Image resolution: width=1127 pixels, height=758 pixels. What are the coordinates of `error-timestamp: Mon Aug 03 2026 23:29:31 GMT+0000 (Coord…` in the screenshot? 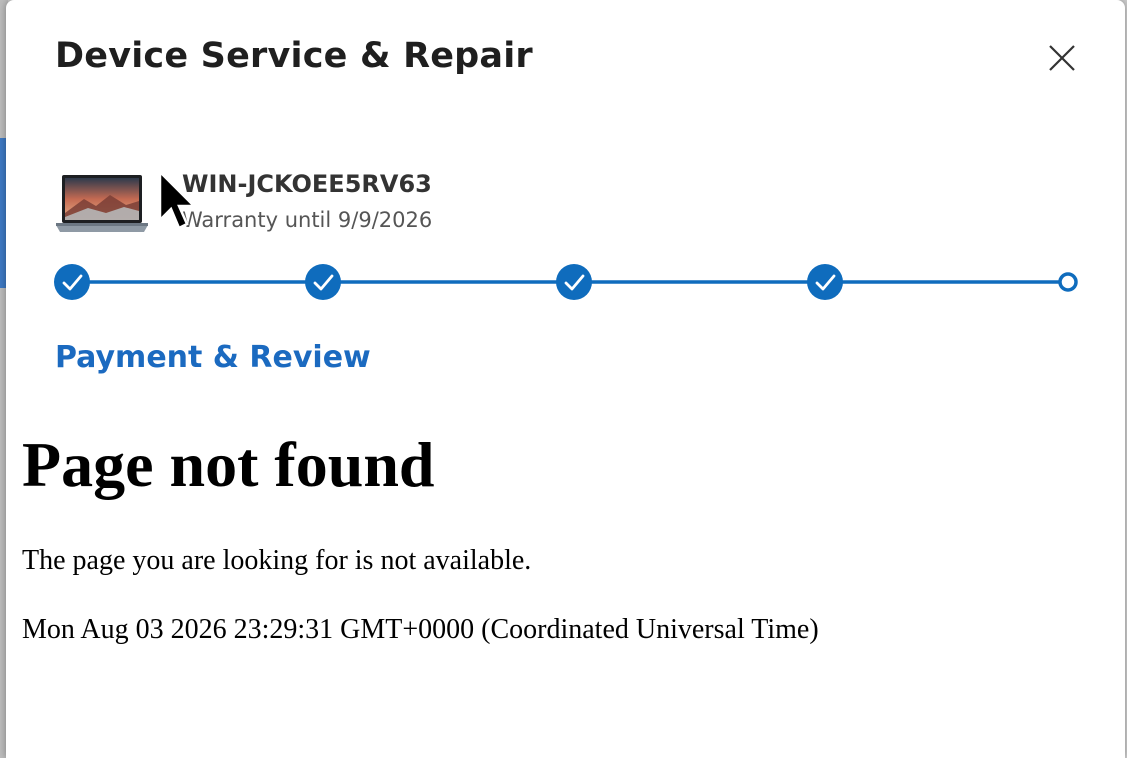 It's located at (420, 629).